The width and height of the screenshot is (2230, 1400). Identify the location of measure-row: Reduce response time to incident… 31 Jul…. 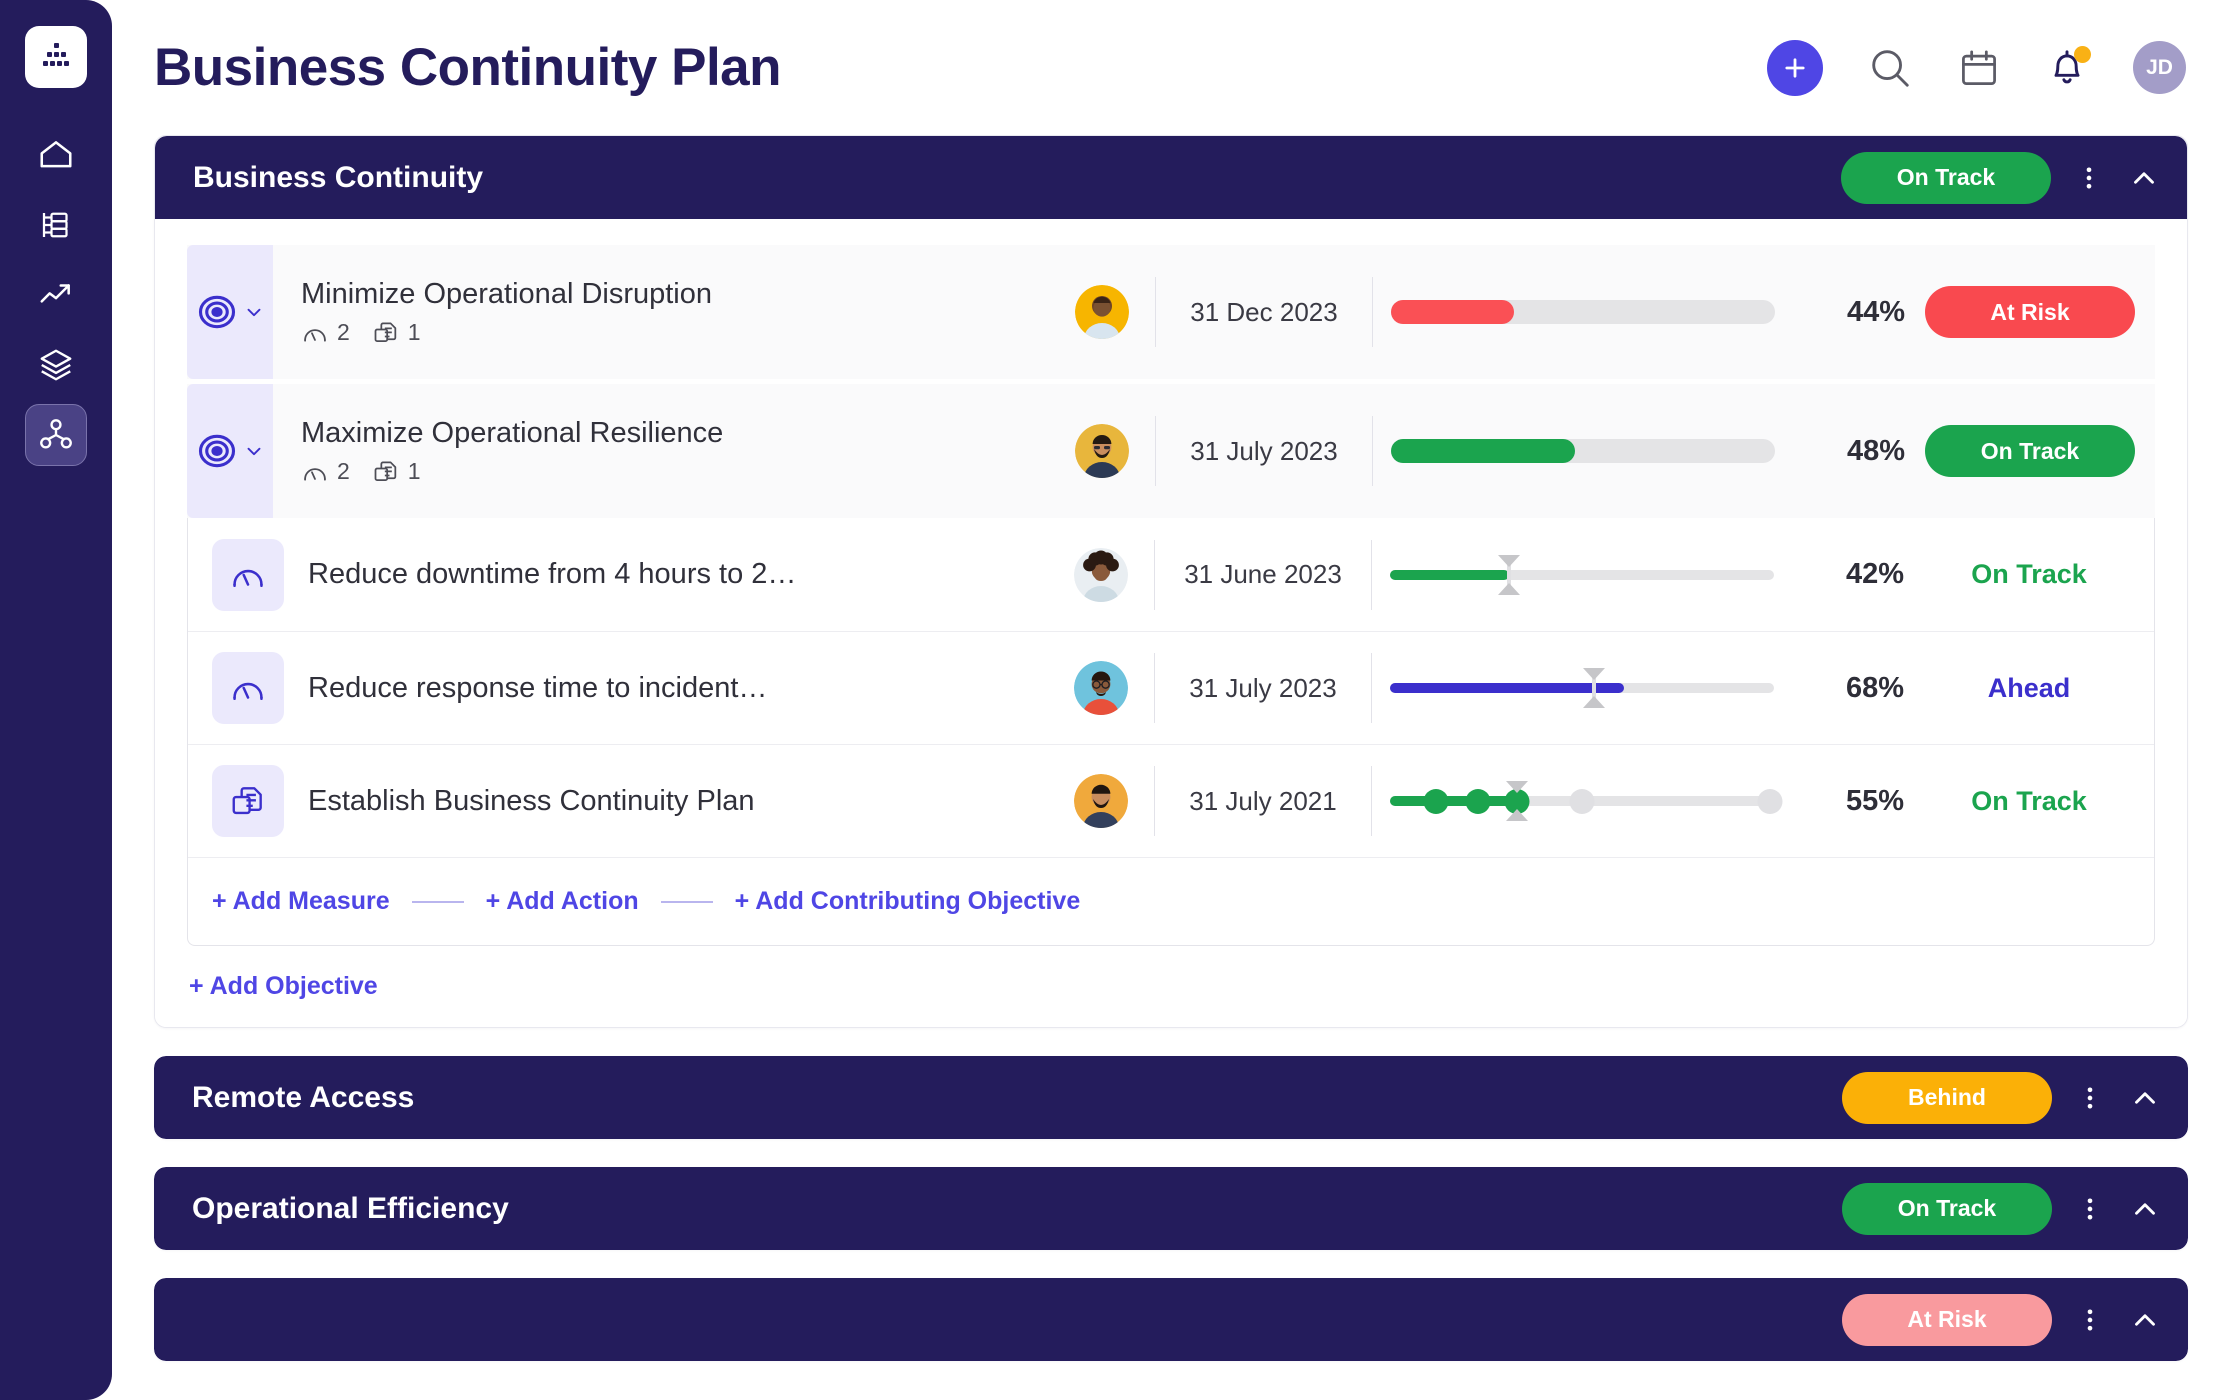
(1171, 687).